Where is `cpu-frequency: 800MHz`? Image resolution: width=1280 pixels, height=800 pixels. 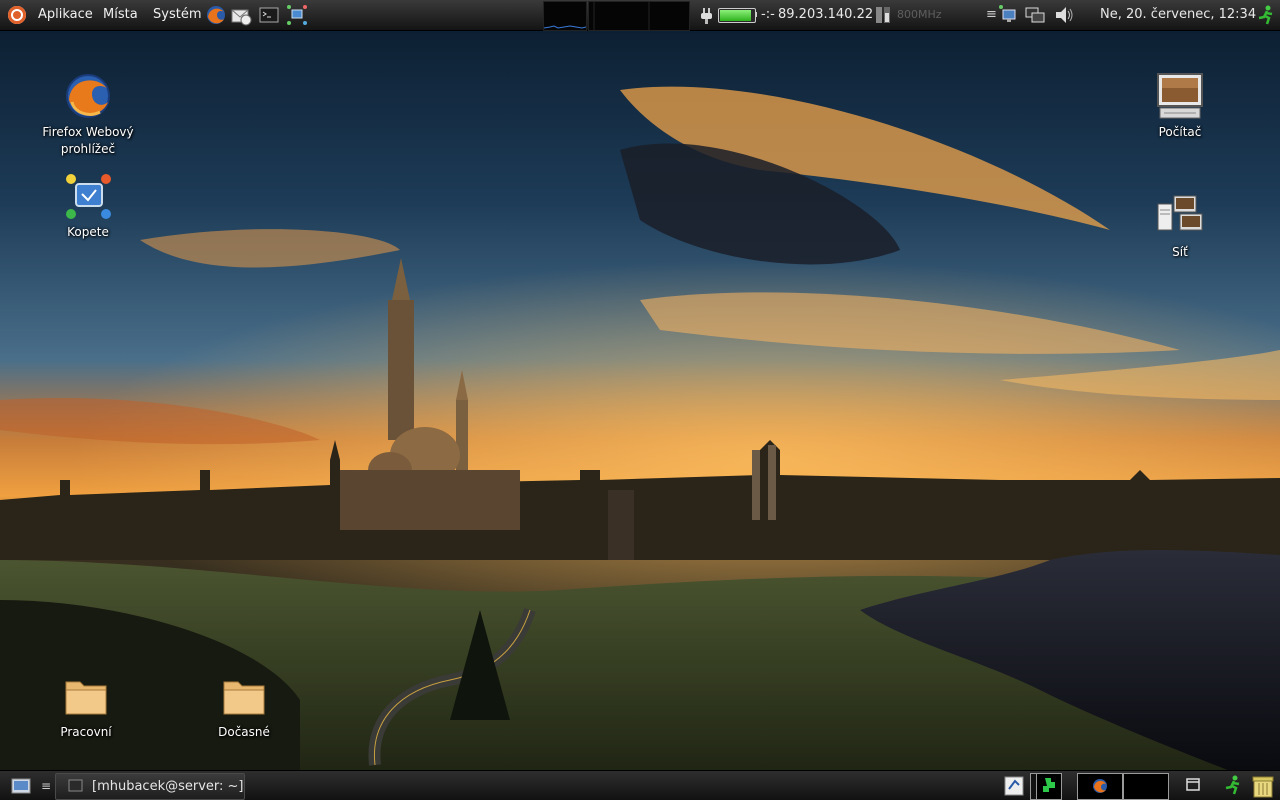 cpu-frequency: 800MHz is located at coordinates (919, 14).